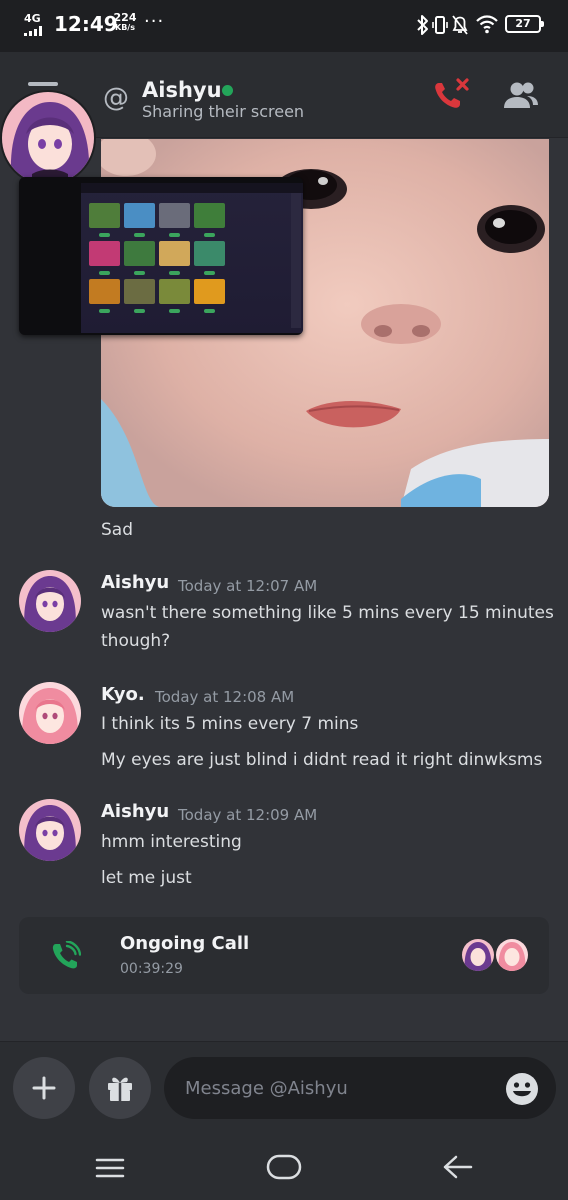 This screenshot has height=1200, width=568. Describe the element at coordinates (86, 24) in the screenshot. I see `status-time: 12:49` at that location.